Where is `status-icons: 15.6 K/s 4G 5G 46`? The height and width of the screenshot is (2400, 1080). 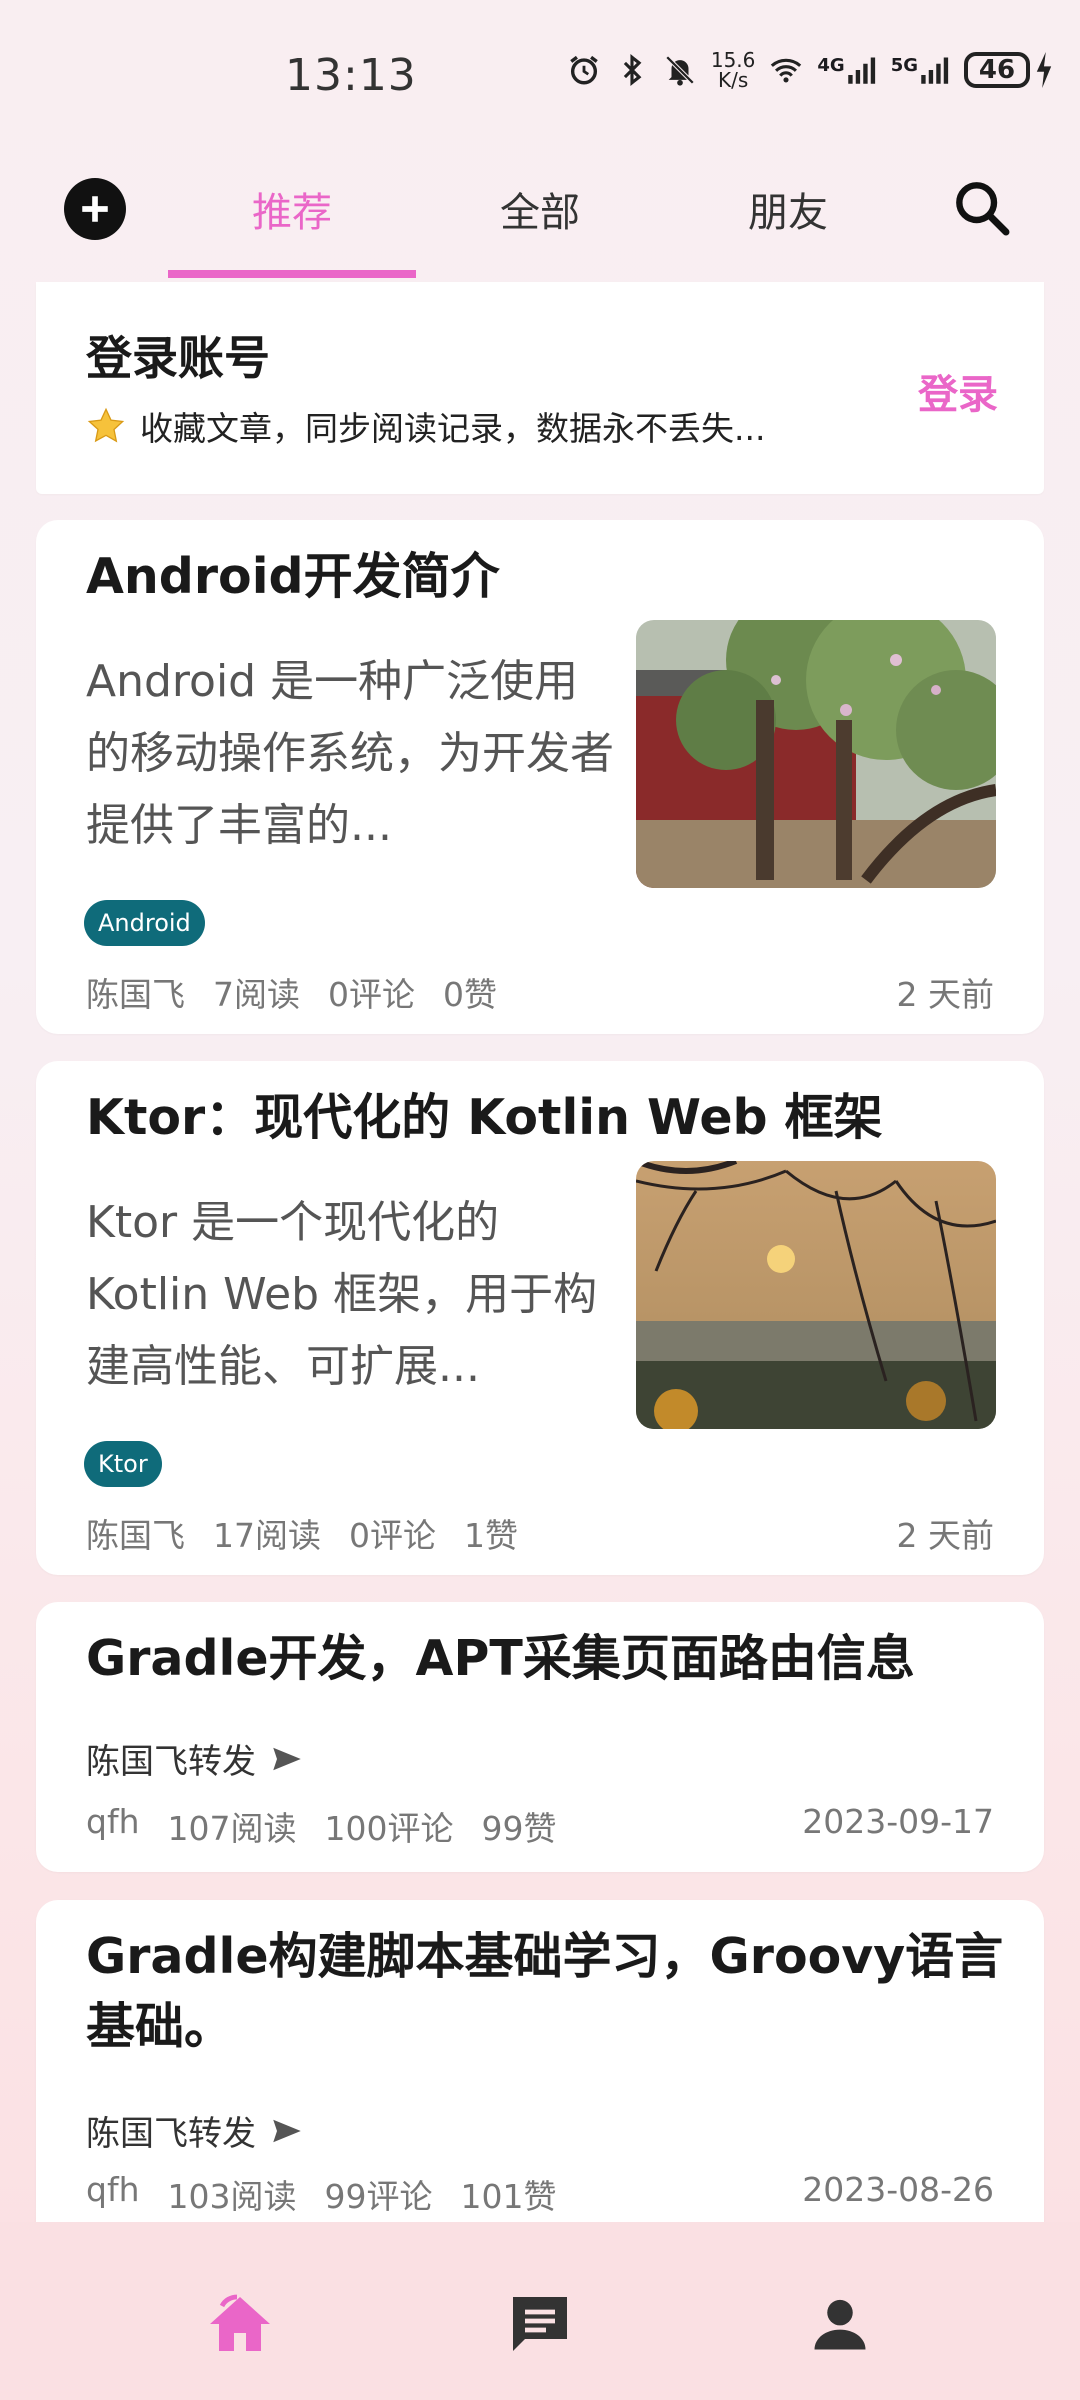
status-icons: 15.6 K/s 4G 5G 46 is located at coordinates (810, 70).